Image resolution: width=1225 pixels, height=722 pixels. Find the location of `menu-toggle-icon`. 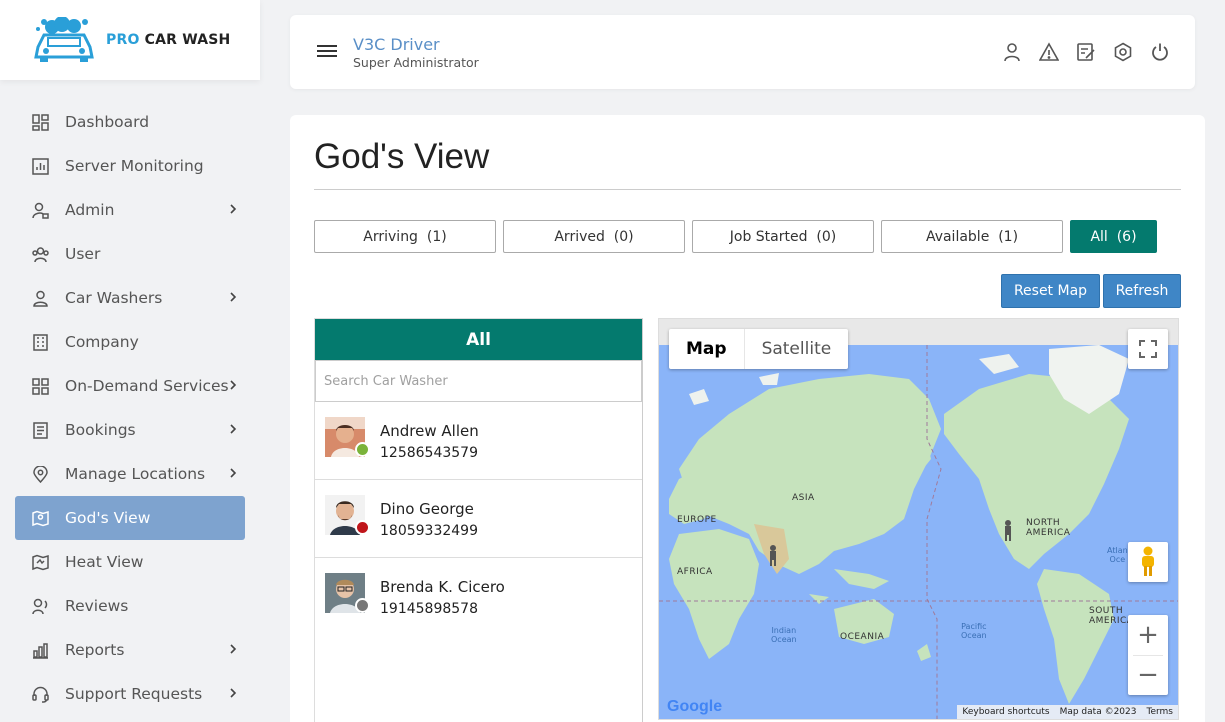

menu-toggle-icon is located at coordinates (327, 51).